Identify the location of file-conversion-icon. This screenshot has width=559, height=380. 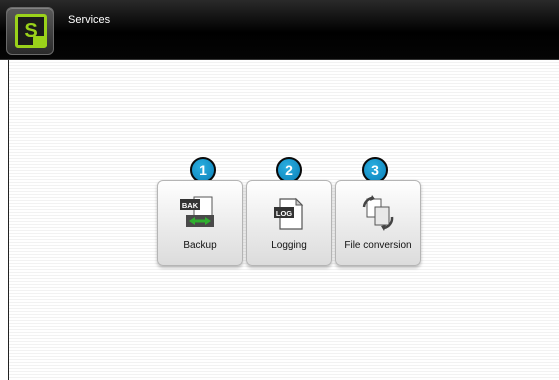
(378, 213).